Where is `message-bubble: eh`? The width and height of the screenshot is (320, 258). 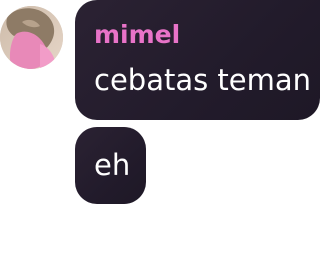 message-bubble: eh is located at coordinates (110, 165).